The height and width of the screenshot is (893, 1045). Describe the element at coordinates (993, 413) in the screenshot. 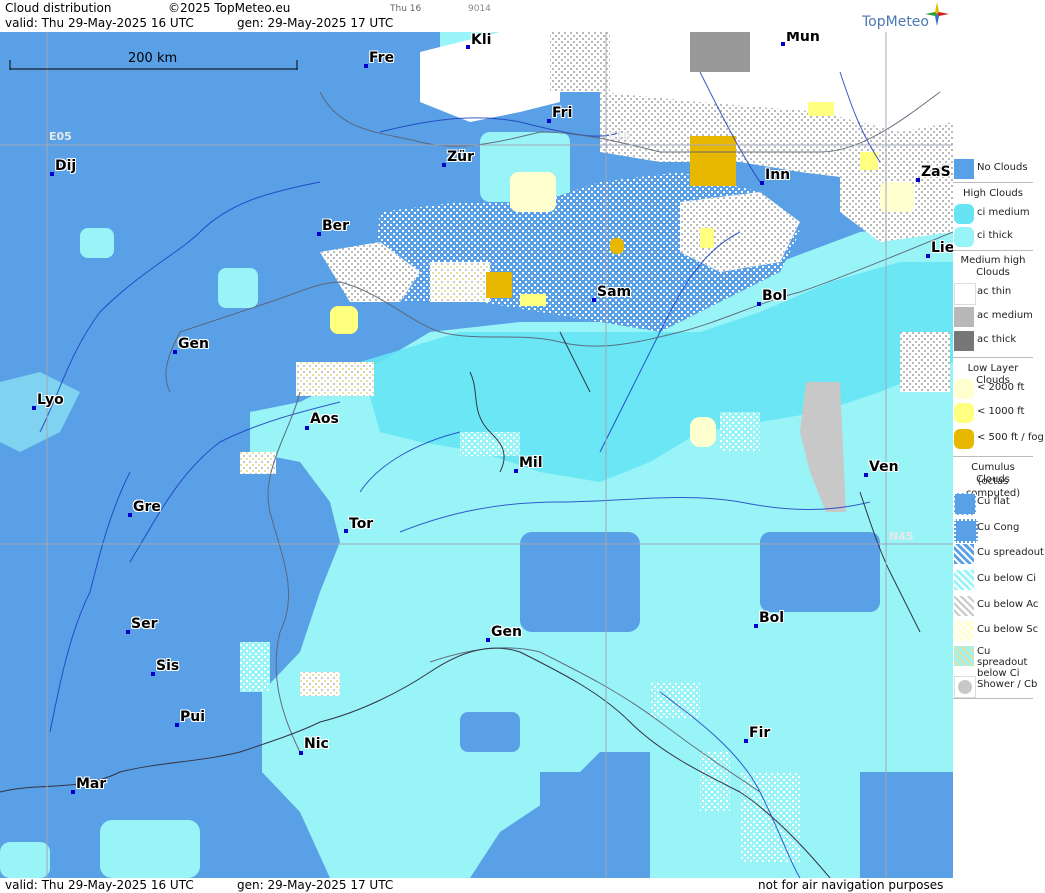

I see `legend-low-1000: < 1000 ft` at that location.